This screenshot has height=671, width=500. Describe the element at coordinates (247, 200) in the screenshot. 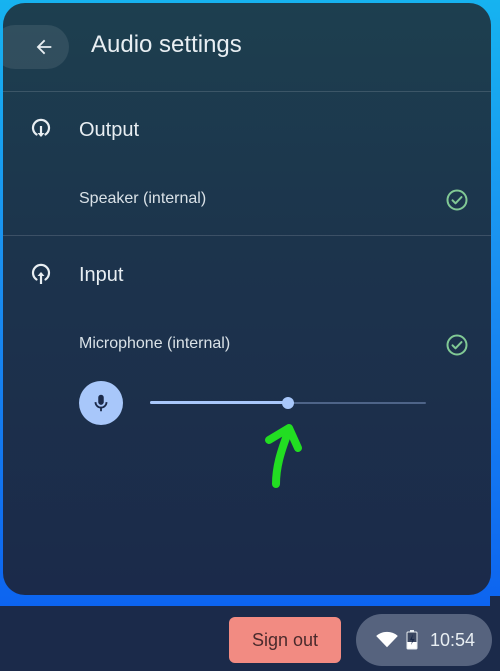

I see `output-device-speaker: Speaker (internal)` at that location.